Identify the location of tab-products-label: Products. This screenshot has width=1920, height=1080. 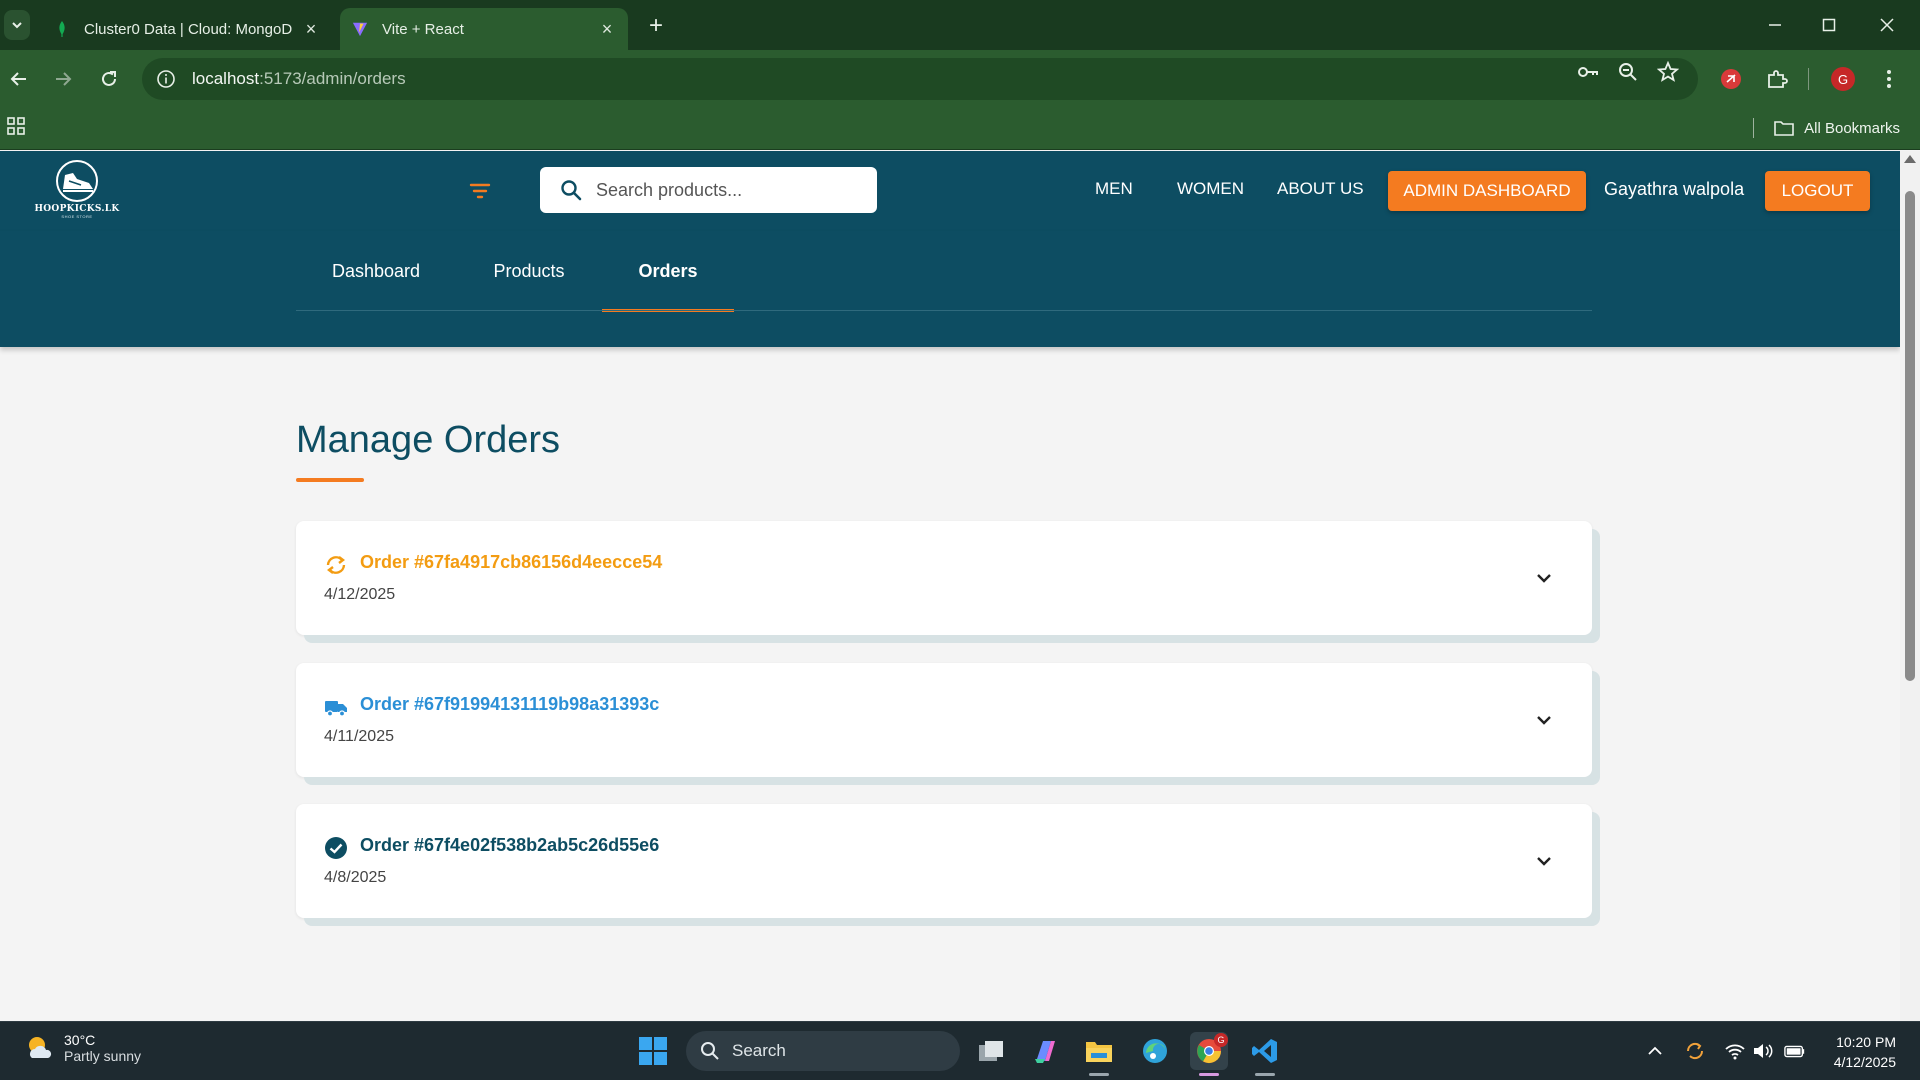
(529, 270).